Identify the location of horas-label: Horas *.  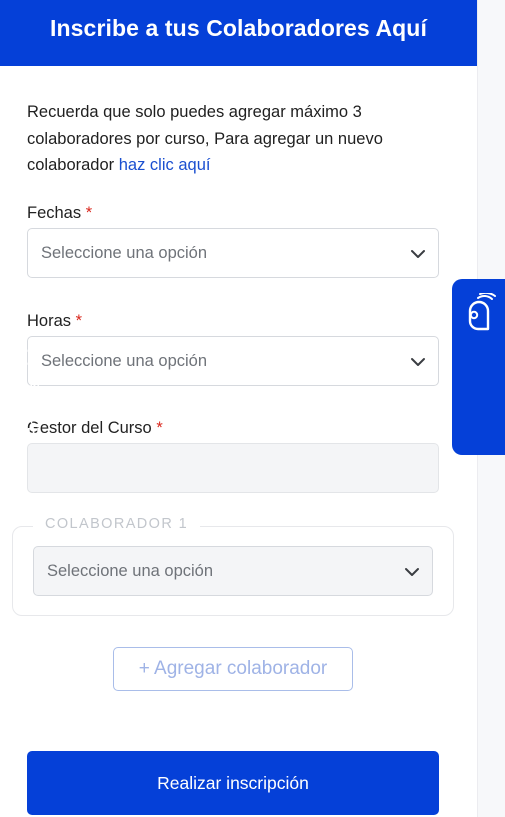
(54, 321).